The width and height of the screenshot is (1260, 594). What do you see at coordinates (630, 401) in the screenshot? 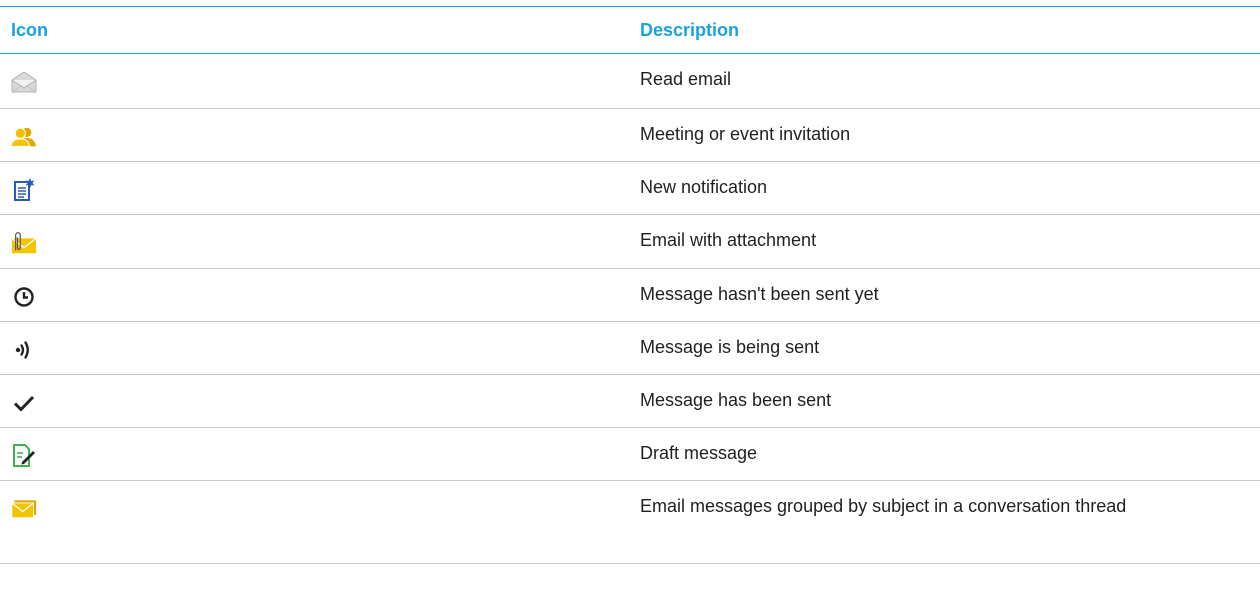
I see `table-row: Message has been sent` at bounding box center [630, 401].